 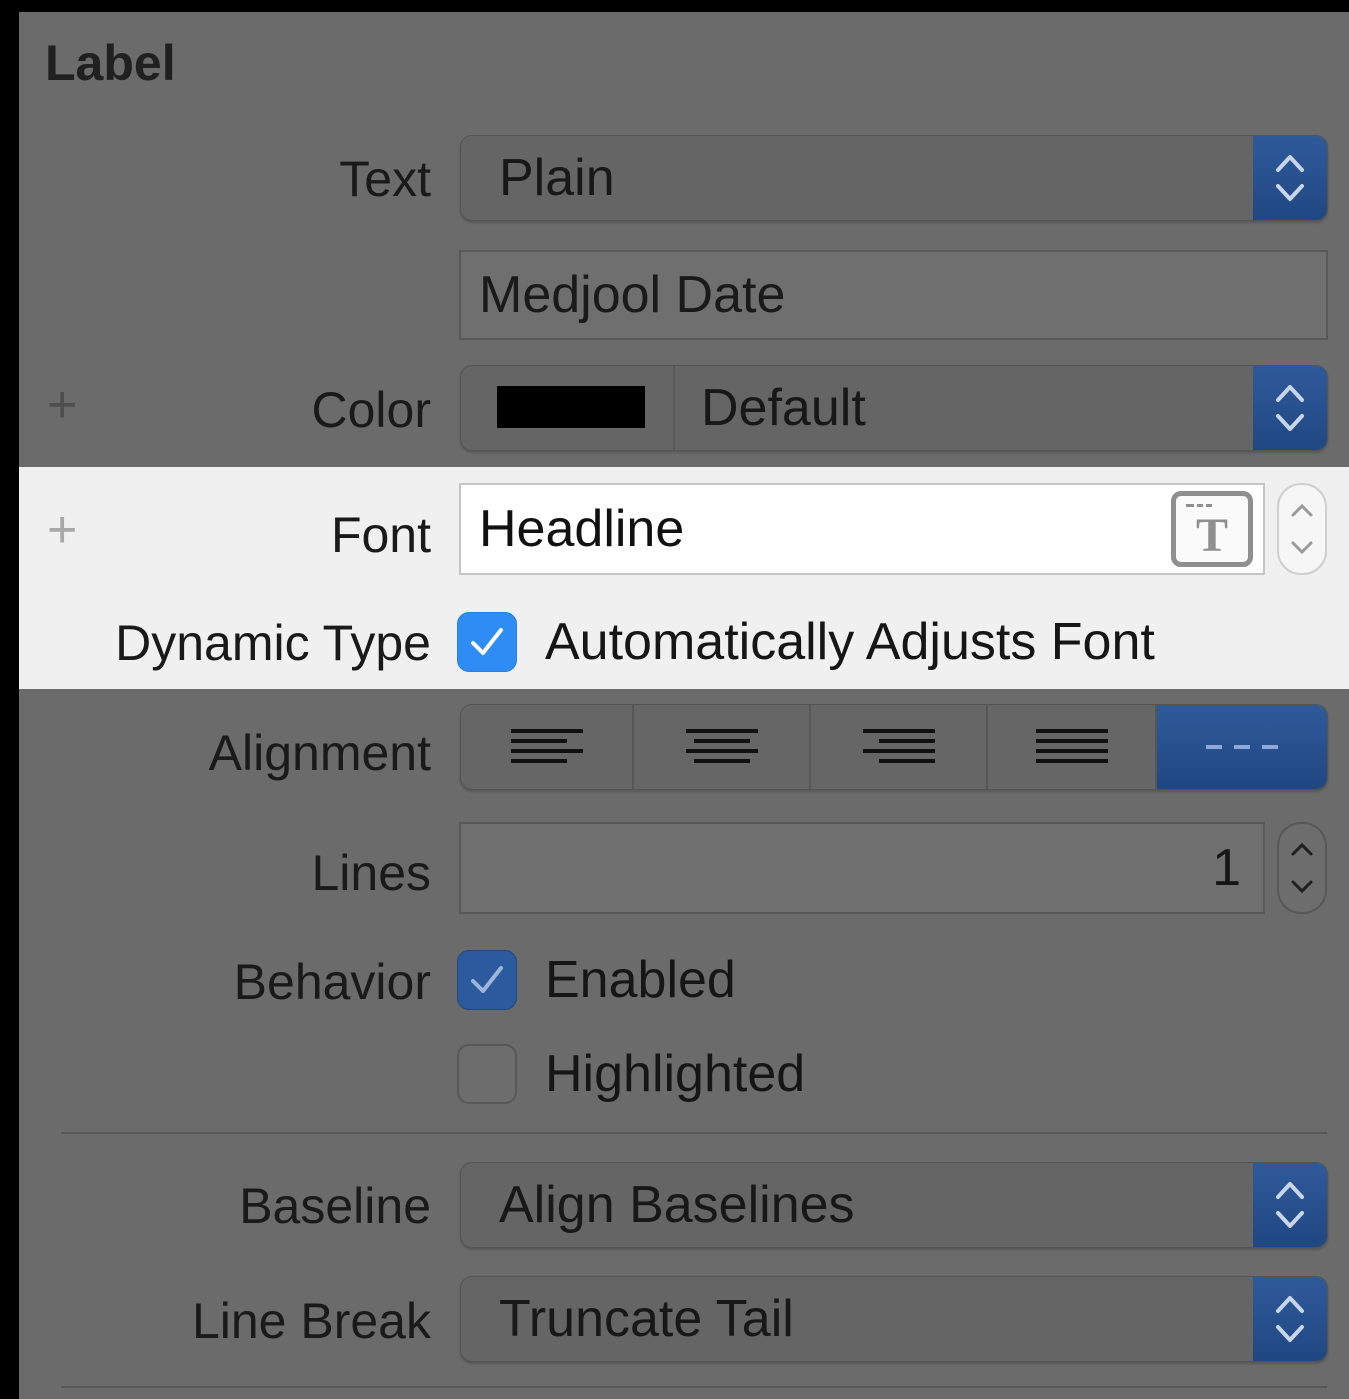 What do you see at coordinates (311, 1321) in the screenshot?
I see `line-break-label: Line Break` at bounding box center [311, 1321].